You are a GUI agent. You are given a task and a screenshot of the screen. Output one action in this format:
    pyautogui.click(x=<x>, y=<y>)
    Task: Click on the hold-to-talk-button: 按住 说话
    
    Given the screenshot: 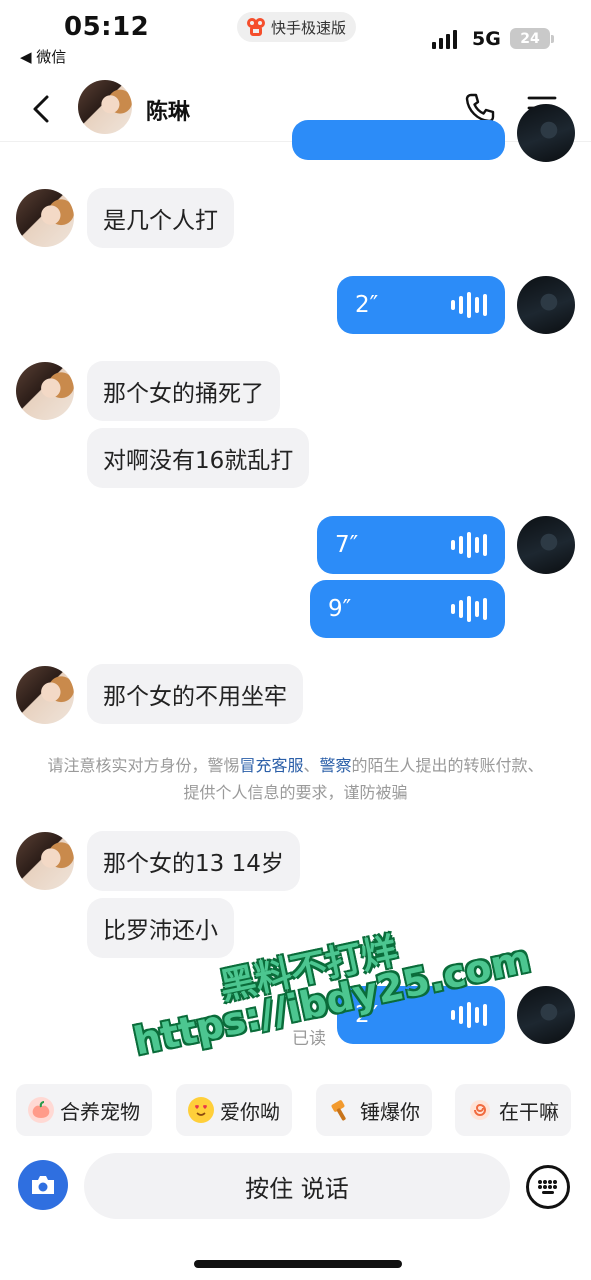 What is the action you would take?
    pyautogui.click(x=297, y=1186)
    